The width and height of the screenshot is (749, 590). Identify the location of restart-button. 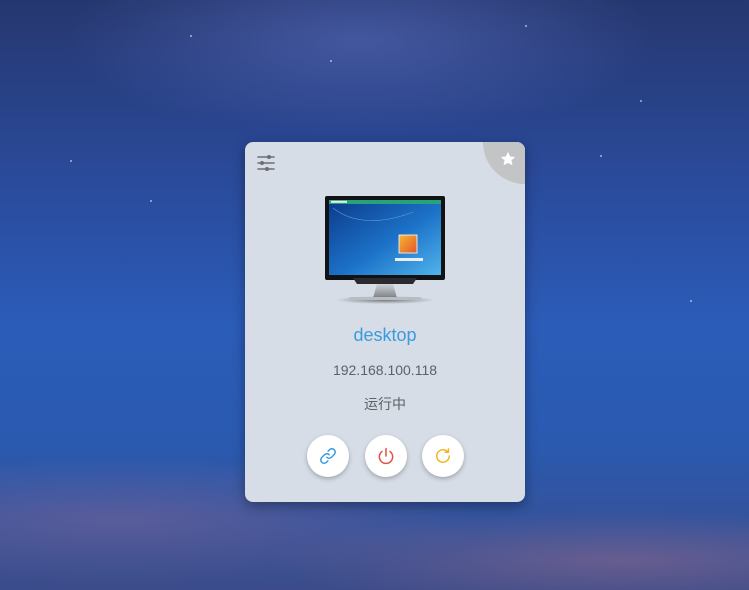
(443, 456).